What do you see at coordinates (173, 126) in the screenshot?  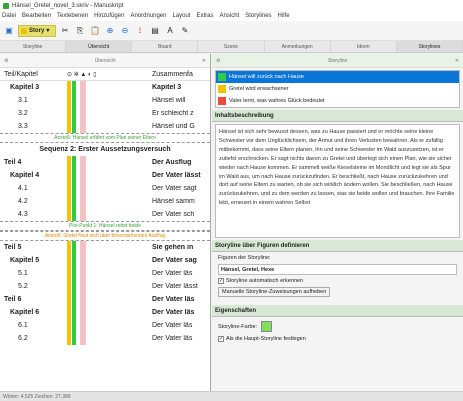 I see `tree-row-summary: Hänsel und G` at bounding box center [173, 126].